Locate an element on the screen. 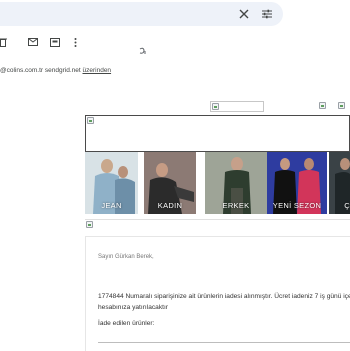  returned-items-label: İade edilen ürünler: is located at coordinates (126, 323).